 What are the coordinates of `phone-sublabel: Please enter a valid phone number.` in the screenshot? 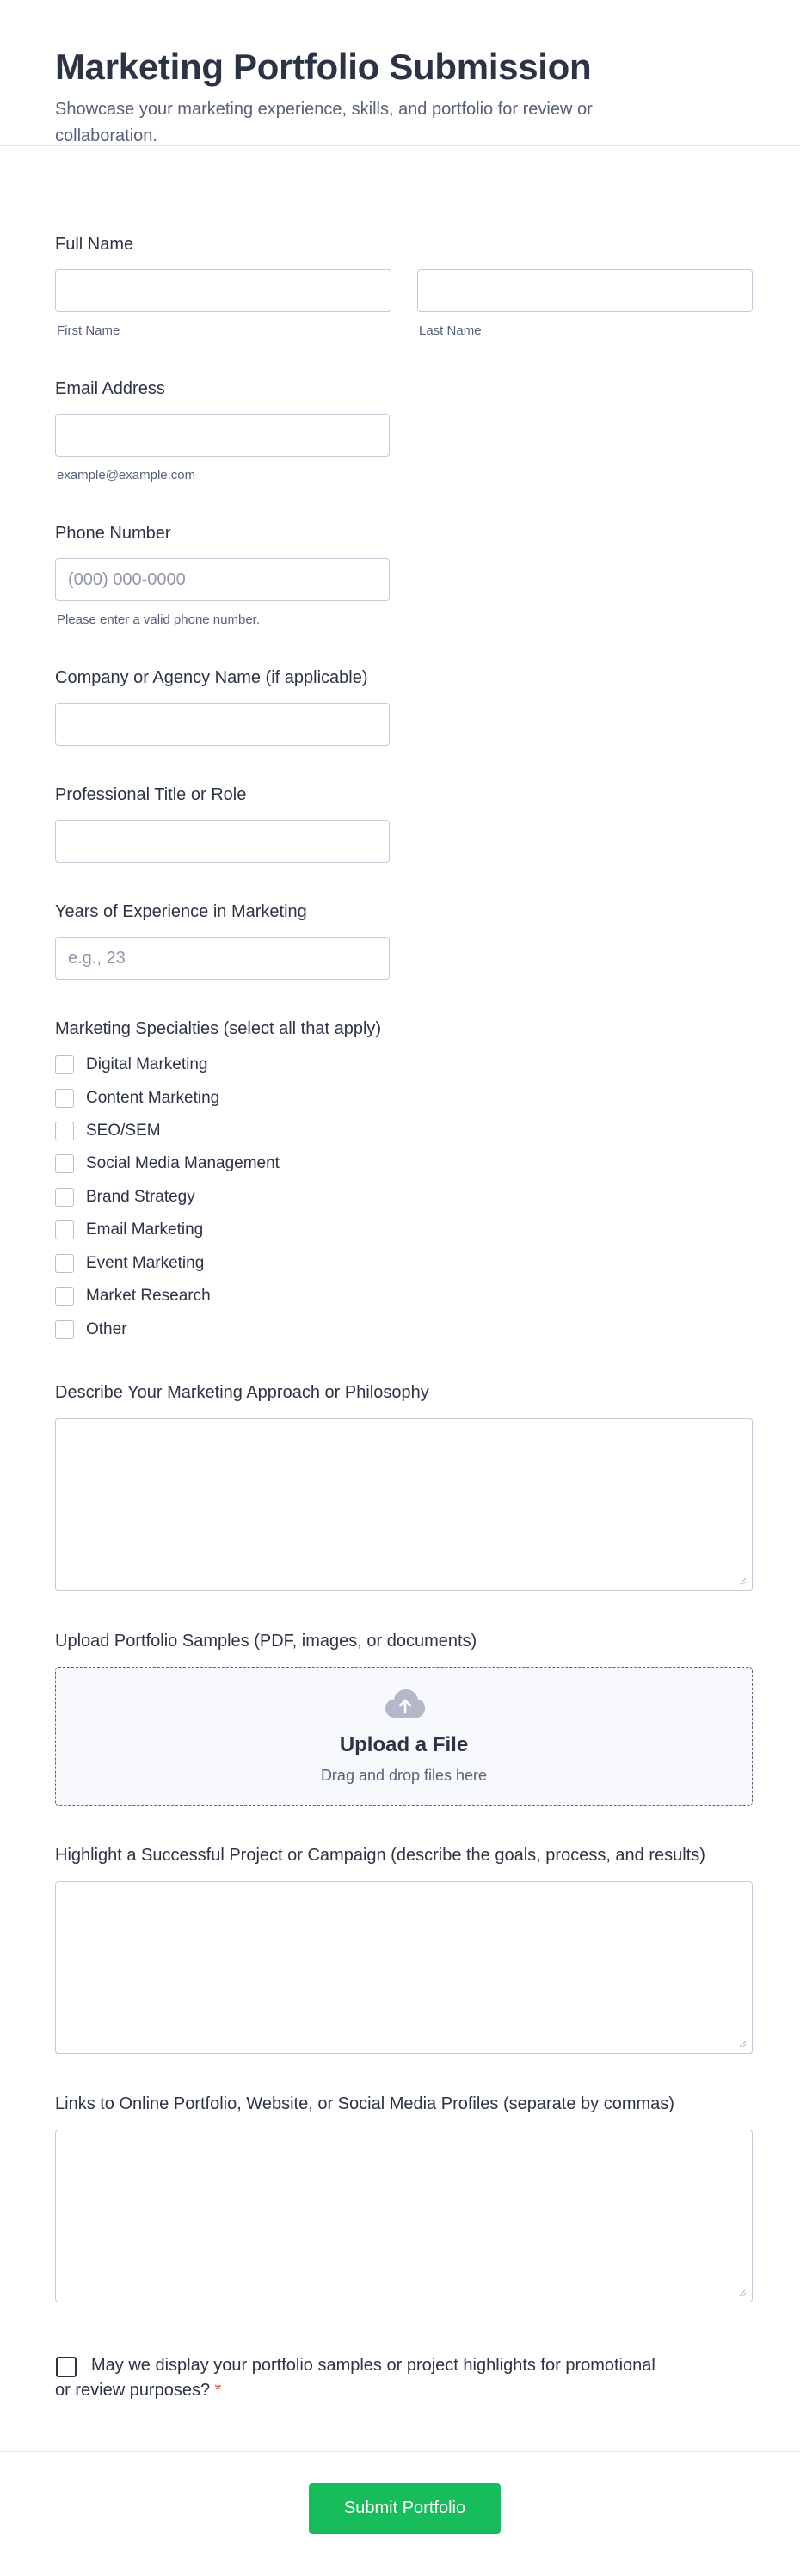 It's located at (159, 619).